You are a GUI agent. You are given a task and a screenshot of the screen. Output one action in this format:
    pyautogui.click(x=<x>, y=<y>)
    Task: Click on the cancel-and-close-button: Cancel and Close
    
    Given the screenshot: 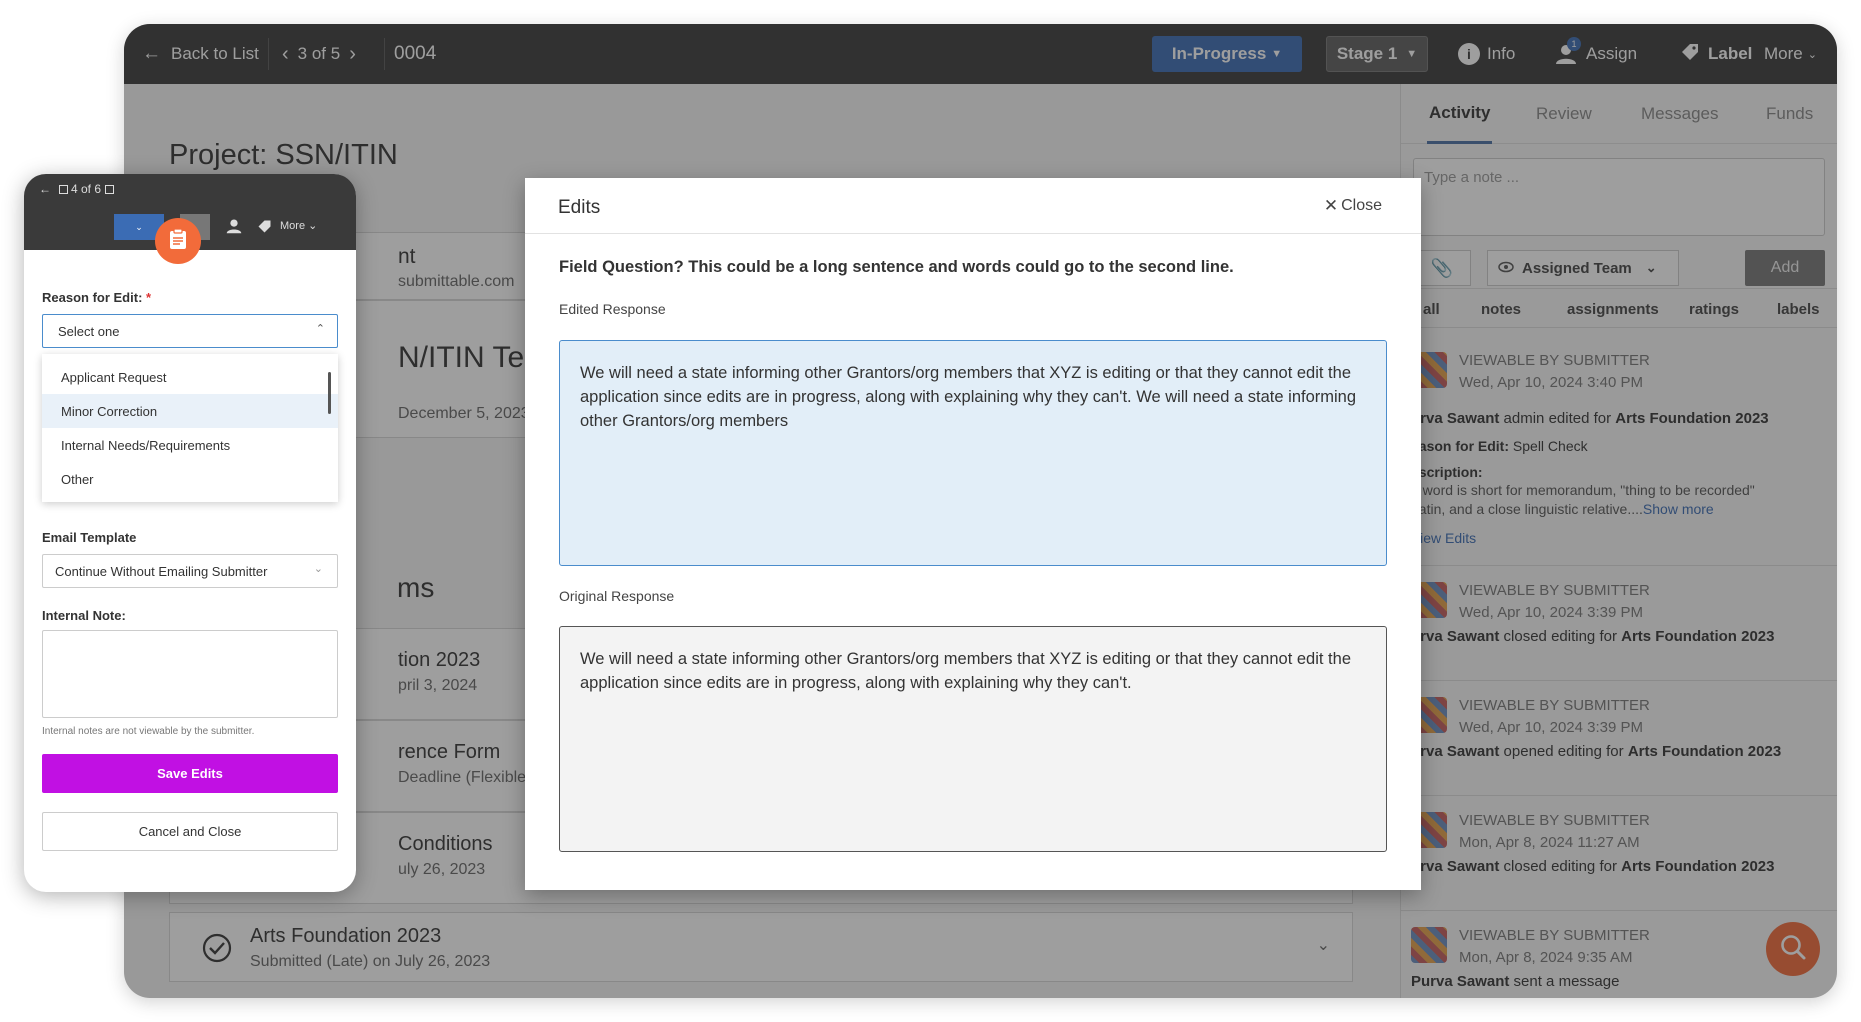 What is the action you would take?
    pyautogui.click(x=190, y=831)
    